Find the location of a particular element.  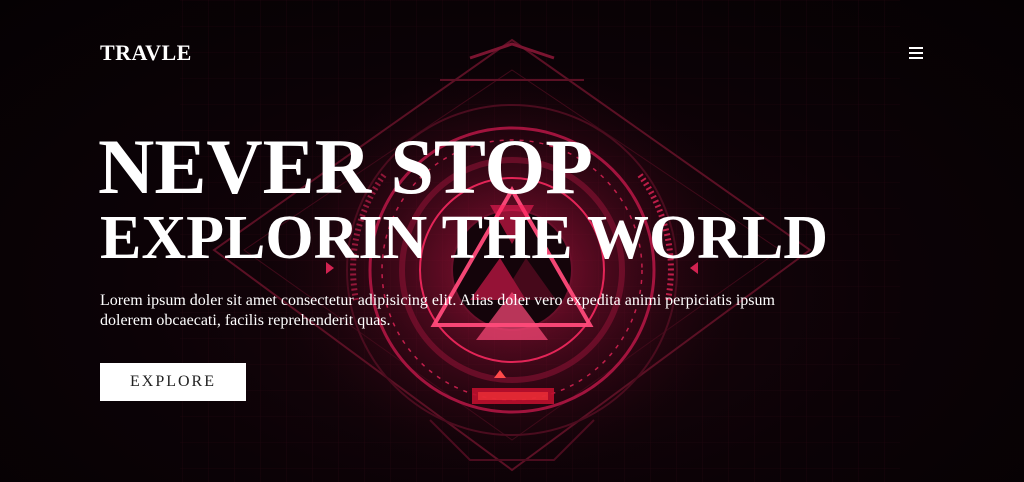

hamburger-menu-icon is located at coordinates (916, 53).